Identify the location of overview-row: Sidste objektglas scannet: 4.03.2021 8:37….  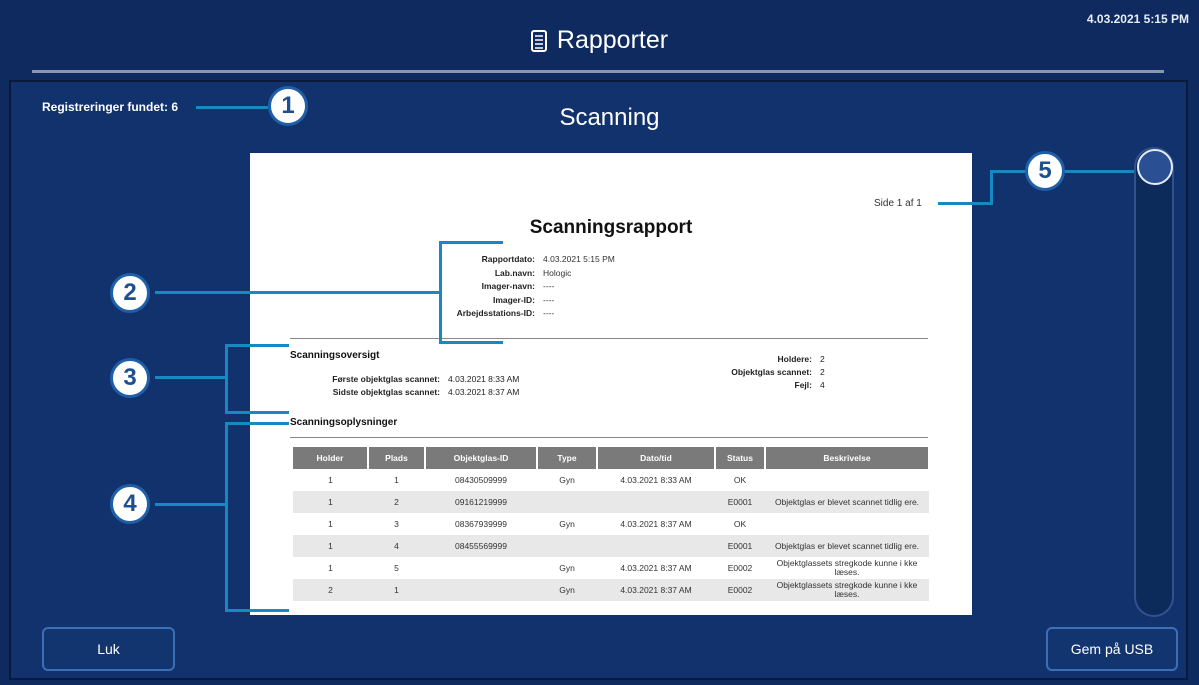
(405, 392).